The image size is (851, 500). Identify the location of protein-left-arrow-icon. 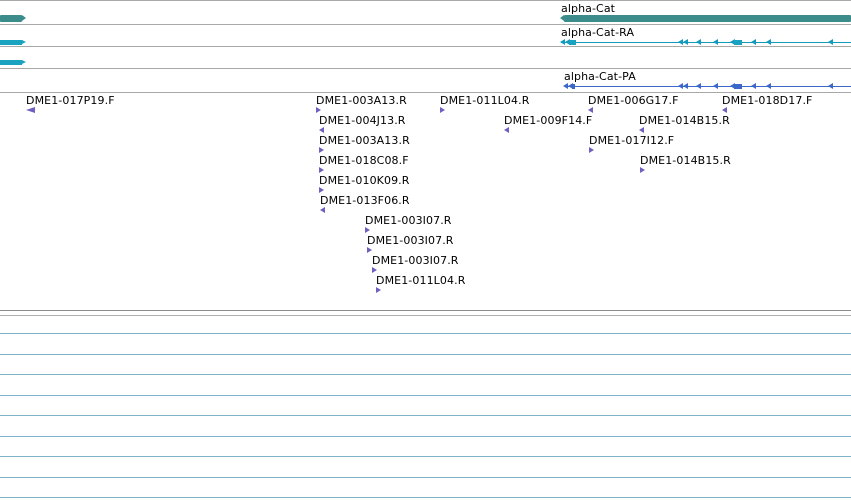
(24, 62).